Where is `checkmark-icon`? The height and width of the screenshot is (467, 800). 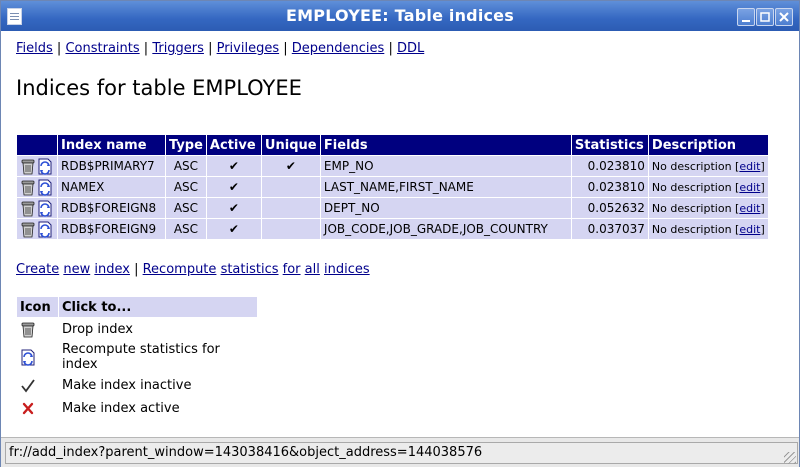
checkmark-icon is located at coordinates (28, 385).